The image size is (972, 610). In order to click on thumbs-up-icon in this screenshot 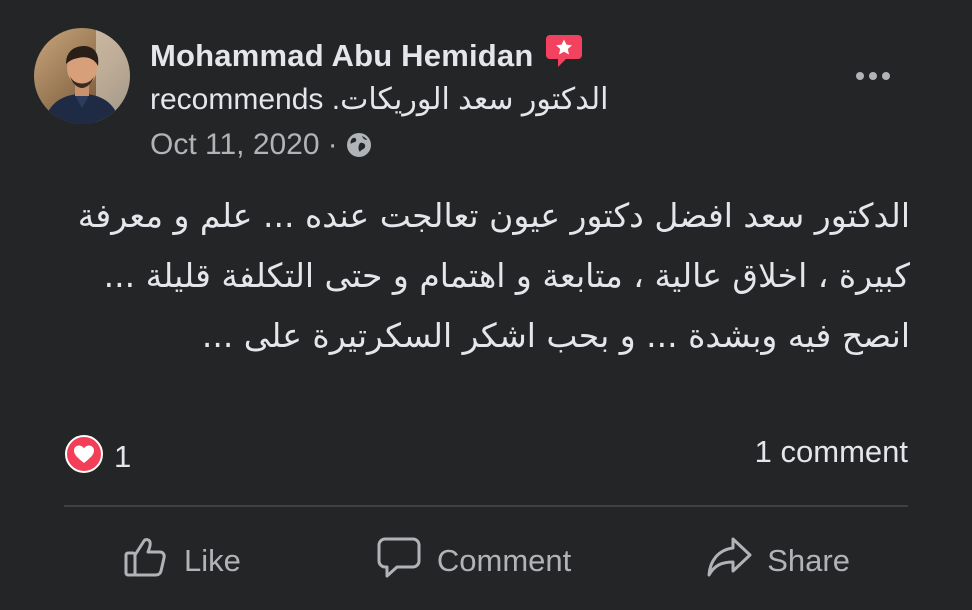, I will do `click(146, 561)`.